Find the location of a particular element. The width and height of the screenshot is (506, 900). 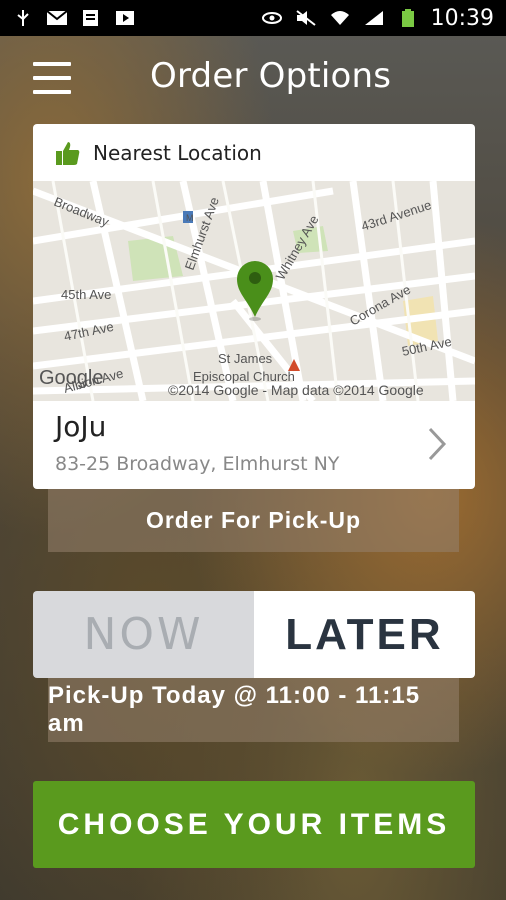

status-notifications is located at coordinates (74, 18).